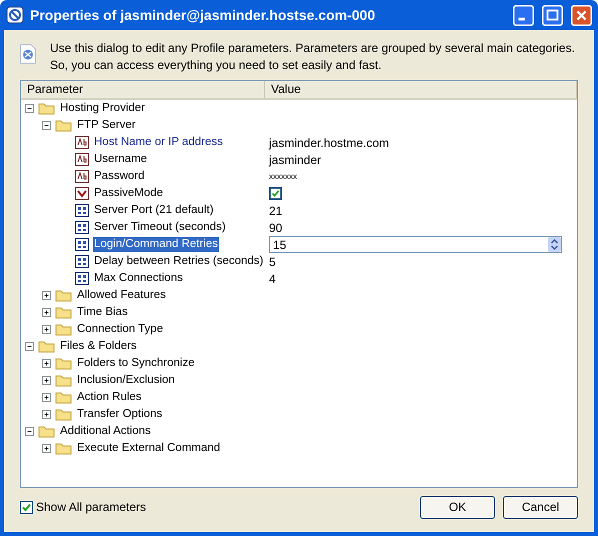 The width and height of the screenshot is (598, 536). What do you see at coordinates (143, 89) in the screenshot?
I see `column-header: Parameter` at bounding box center [143, 89].